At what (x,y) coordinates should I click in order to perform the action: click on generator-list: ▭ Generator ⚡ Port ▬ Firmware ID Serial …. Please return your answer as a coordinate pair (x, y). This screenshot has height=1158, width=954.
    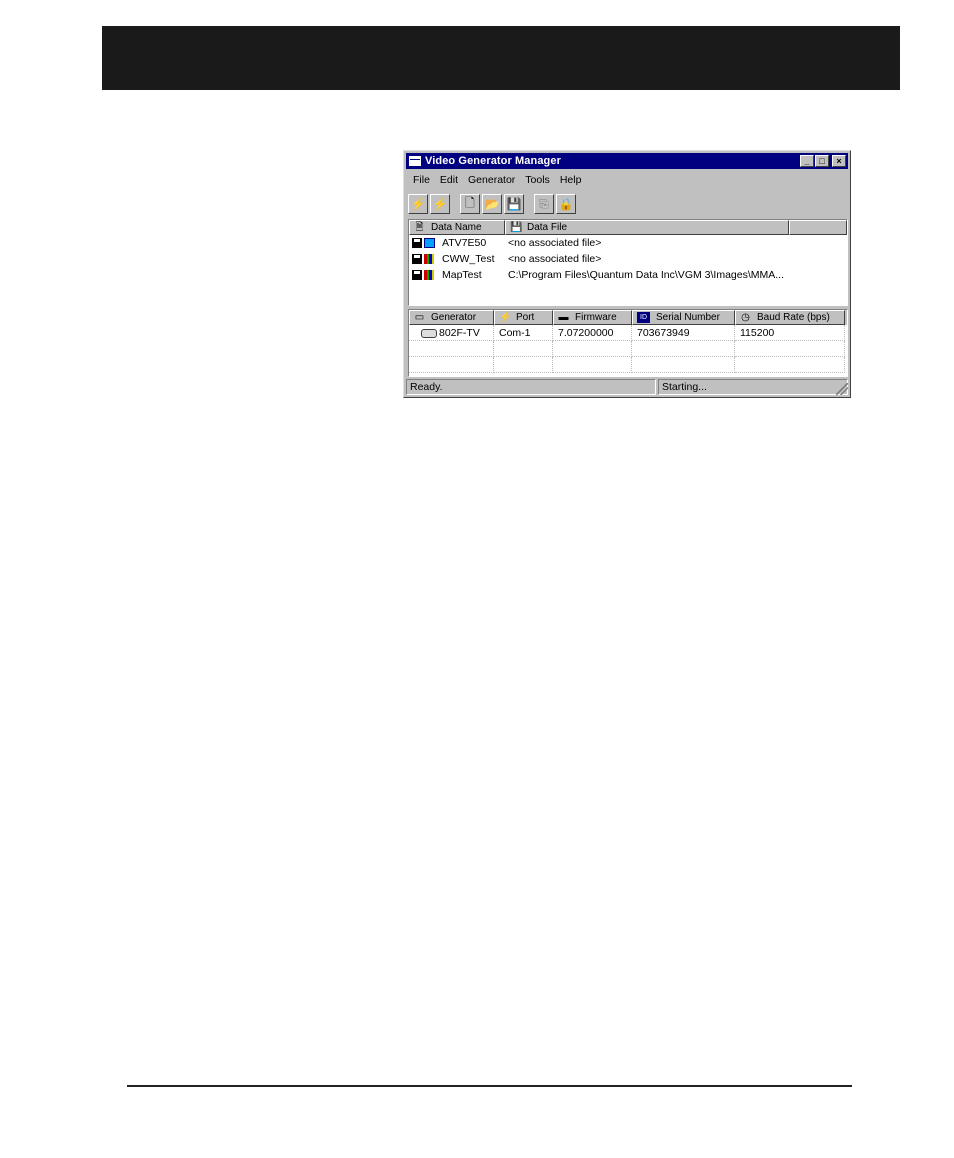
    Looking at the image, I should click on (628, 343).